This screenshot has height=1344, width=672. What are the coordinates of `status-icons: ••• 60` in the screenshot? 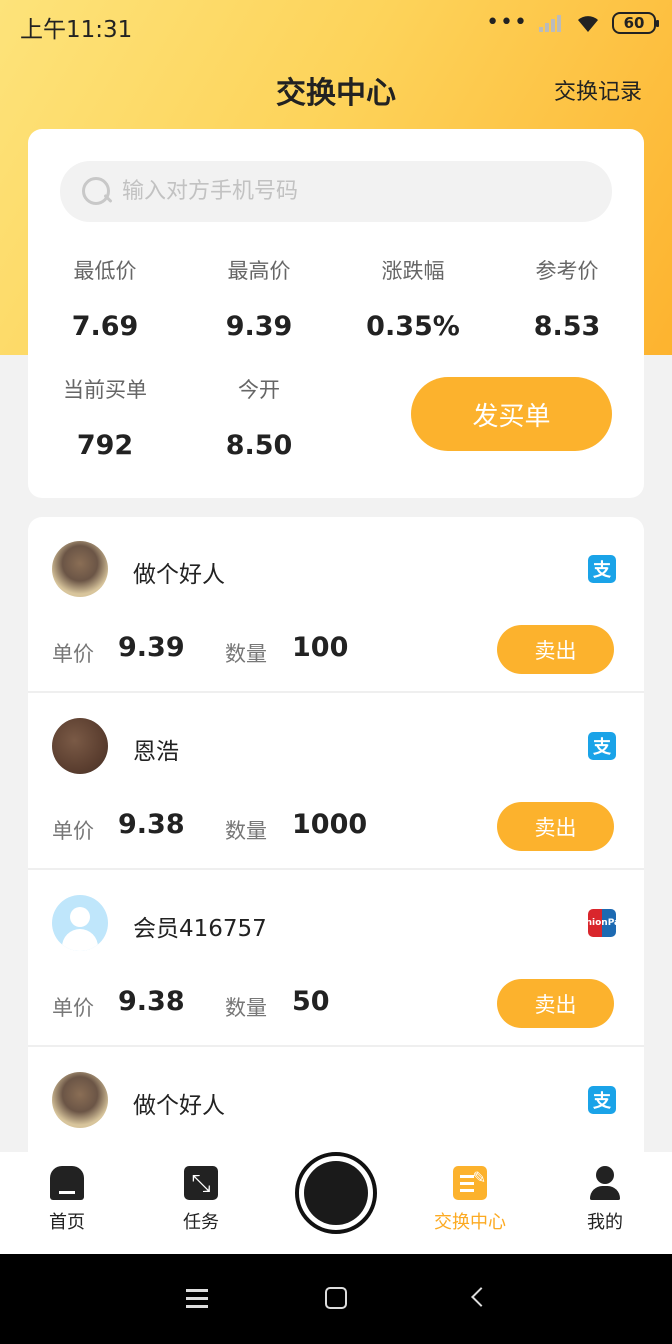 It's located at (572, 22).